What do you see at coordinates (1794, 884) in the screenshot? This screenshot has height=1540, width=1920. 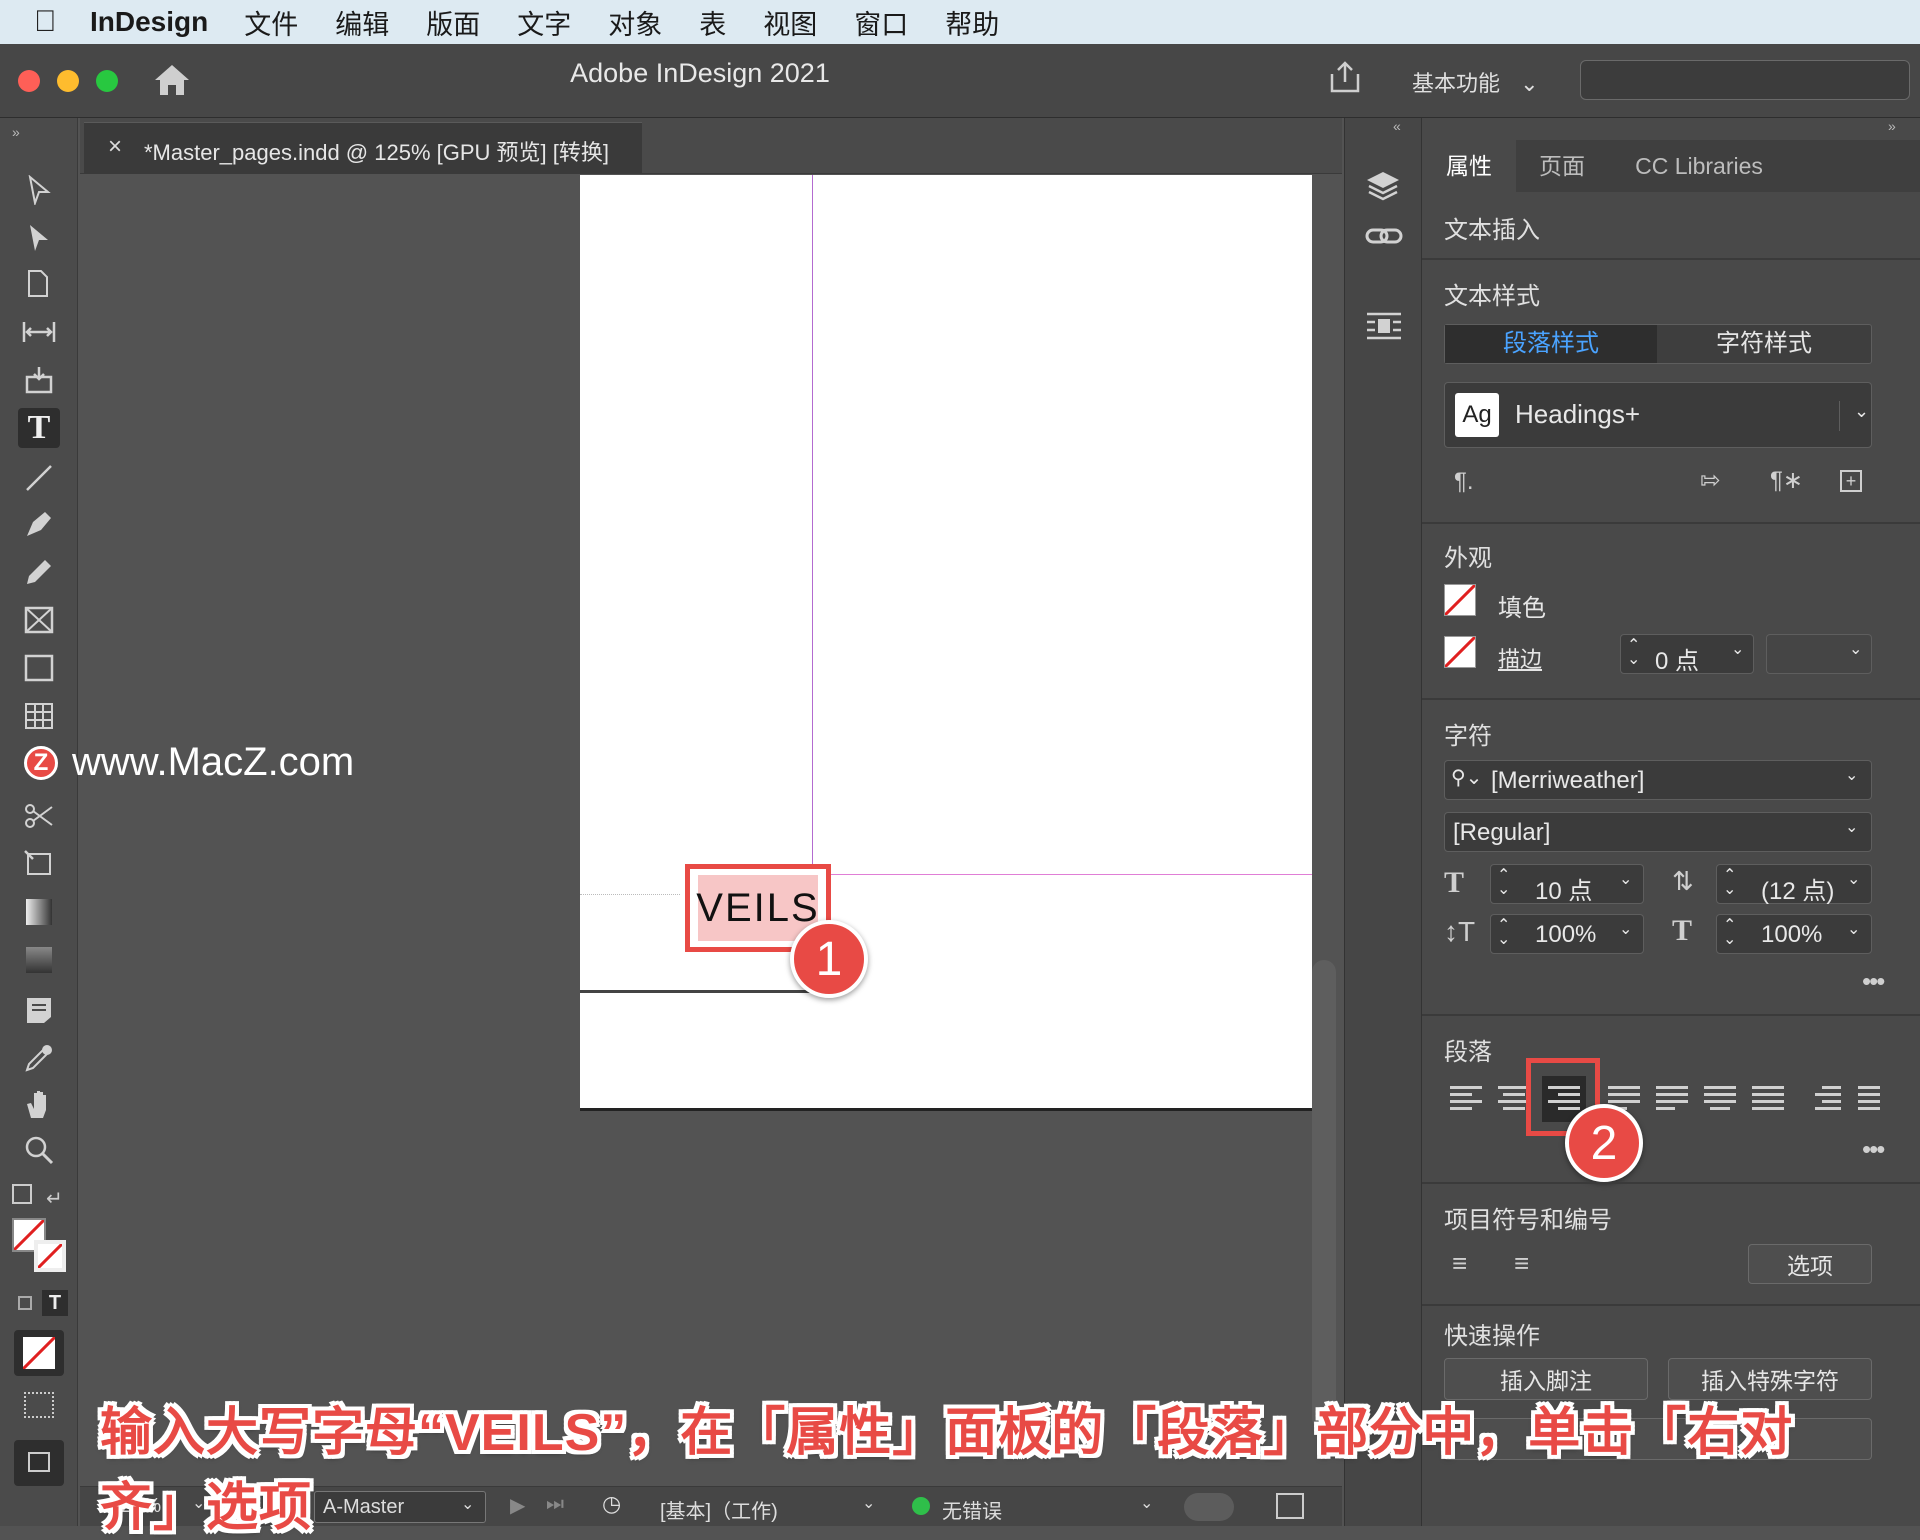 I see `leading-field: ⌃ ⌄ (12 点) ⌄` at bounding box center [1794, 884].